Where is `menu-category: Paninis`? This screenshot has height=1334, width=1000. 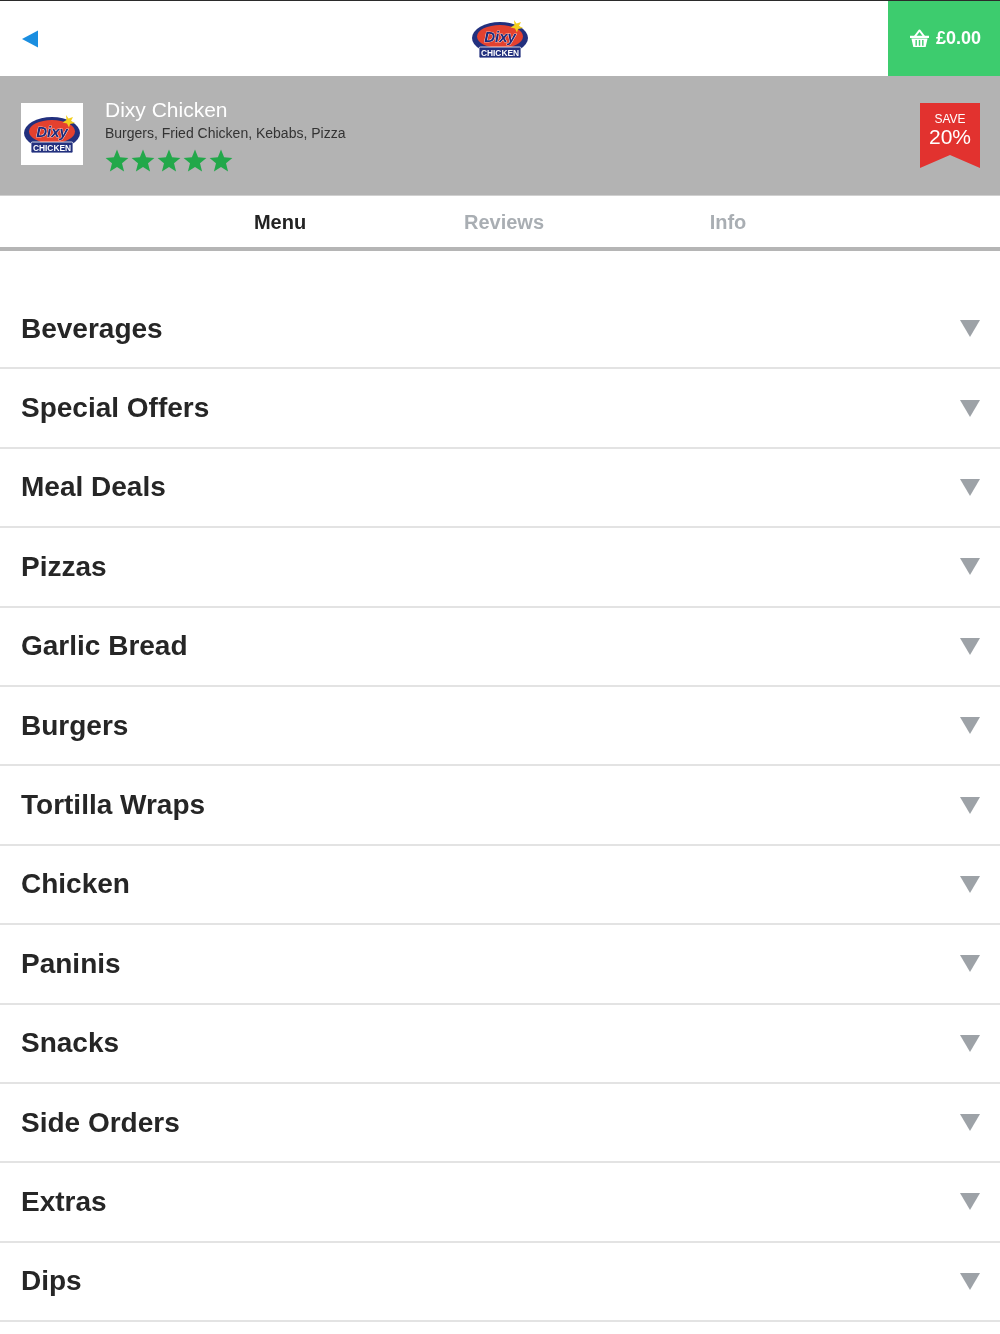
menu-category: Paninis is located at coordinates (500, 965).